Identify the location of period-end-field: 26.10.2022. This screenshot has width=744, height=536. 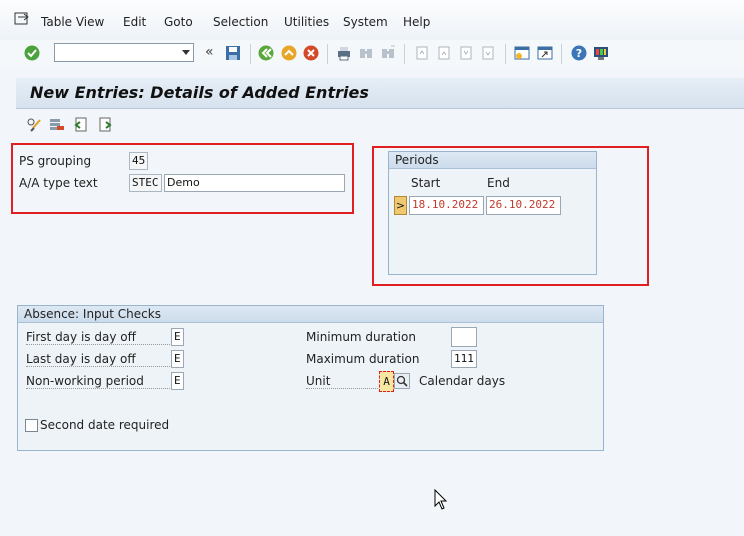
(523, 205).